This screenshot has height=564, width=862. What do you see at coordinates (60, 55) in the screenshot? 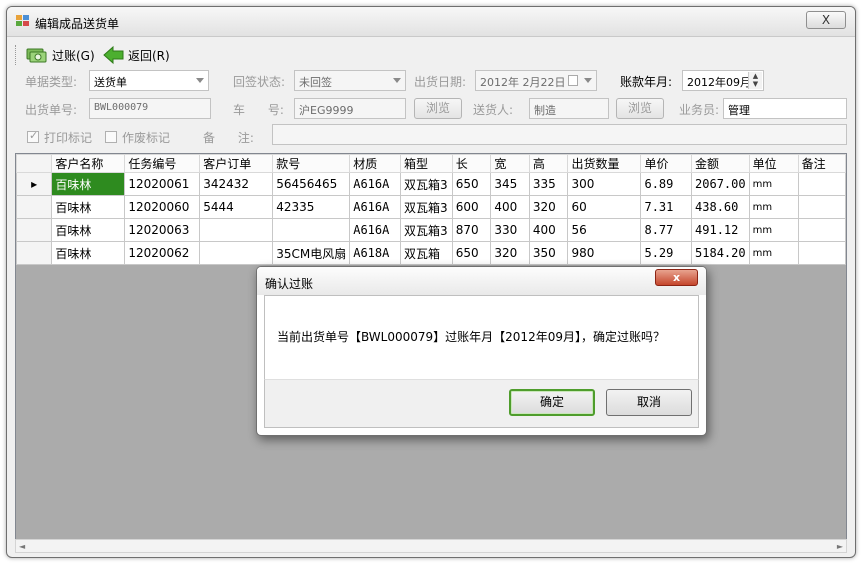
I see `post-button: 过账(G)` at bounding box center [60, 55].